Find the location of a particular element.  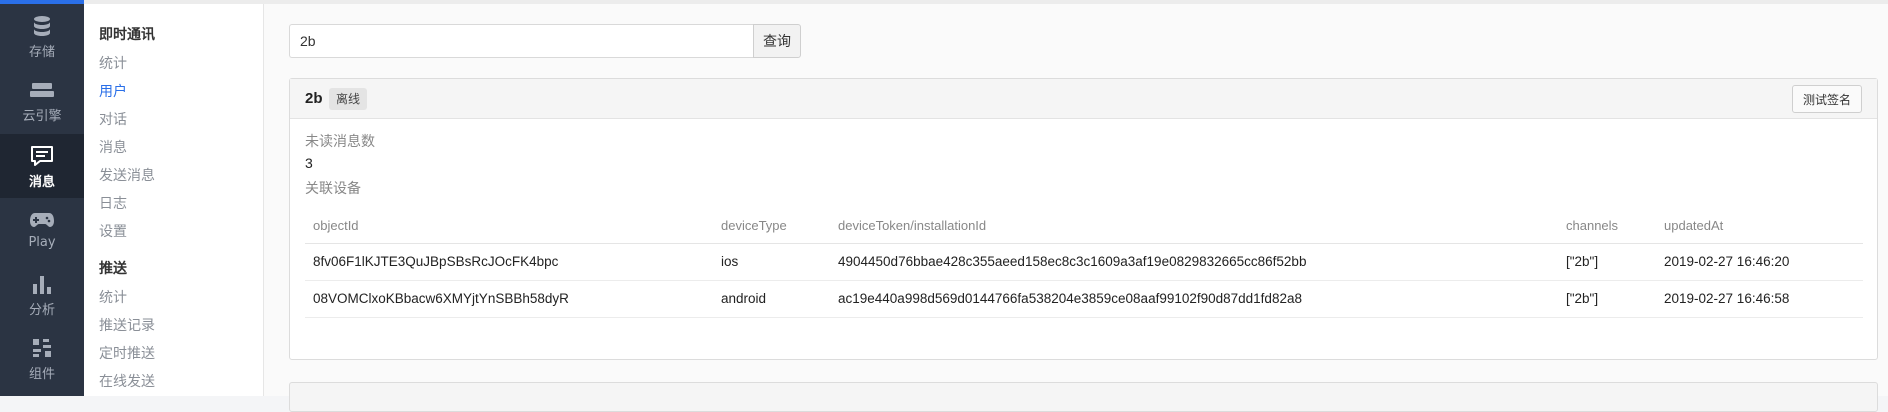

rail-item-play: Play is located at coordinates (42, 230).